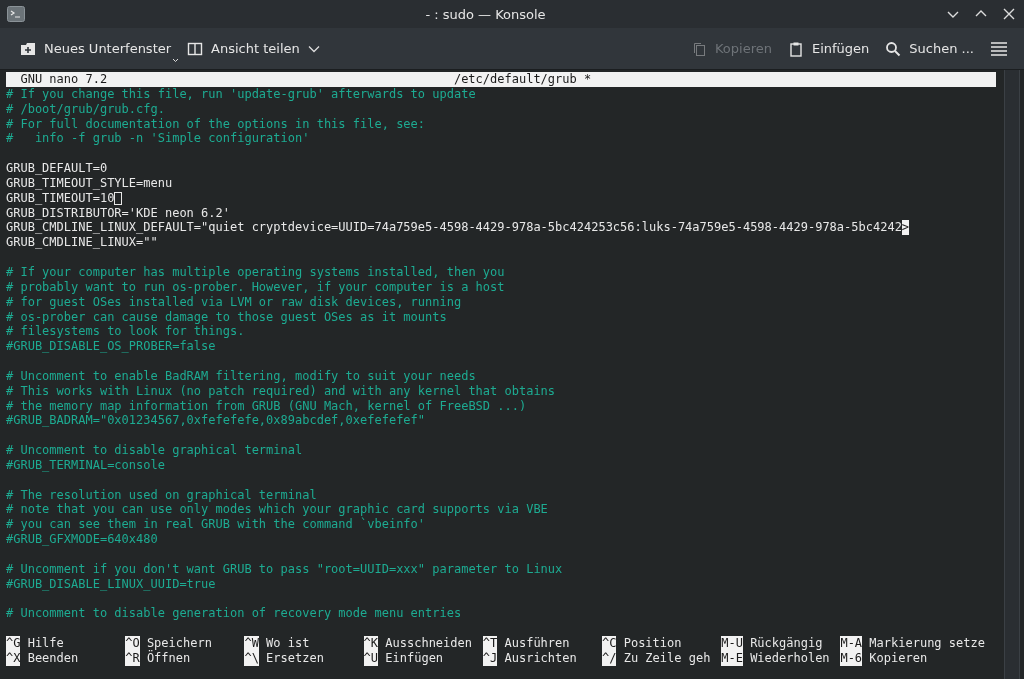 The height and width of the screenshot is (679, 1024). I want to click on shortcut-key: M-U, so click(732, 643).